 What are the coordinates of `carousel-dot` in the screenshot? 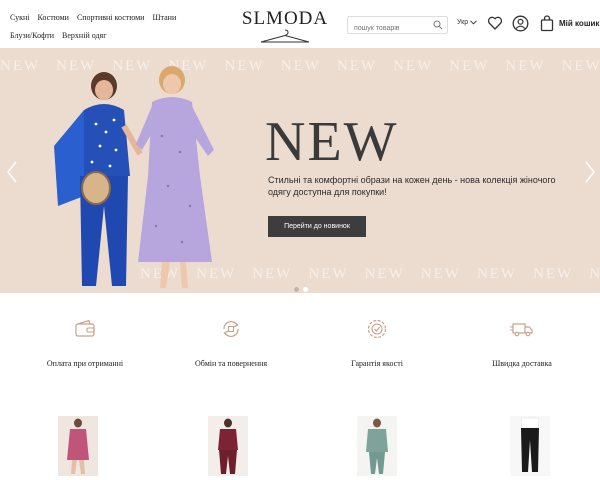 It's located at (296, 289).